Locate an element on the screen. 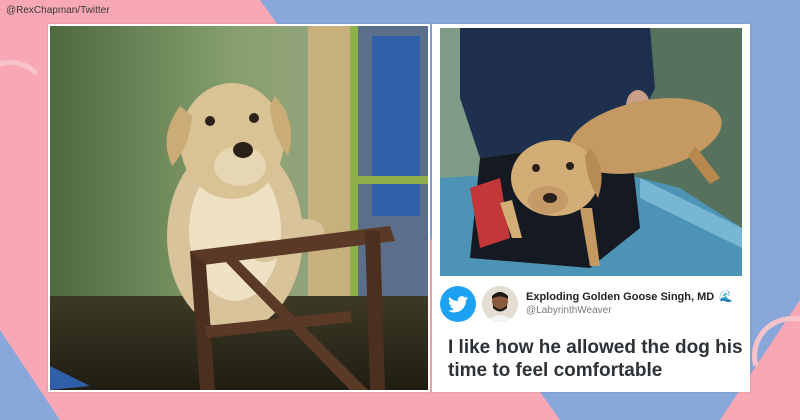 The height and width of the screenshot is (420, 800). twitter-bird-icon is located at coordinates (458, 304).